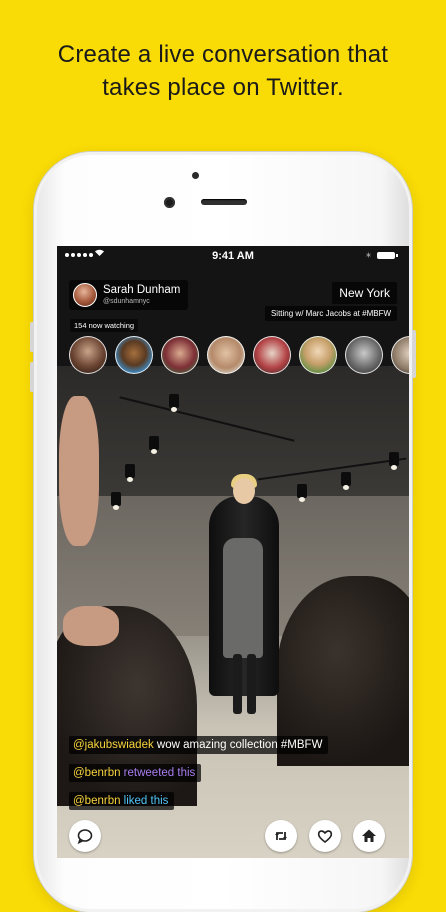  Describe the element at coordinates (223, 54) in the screenshot. I see `headline-line-1: Create a live conversation that` at that location.